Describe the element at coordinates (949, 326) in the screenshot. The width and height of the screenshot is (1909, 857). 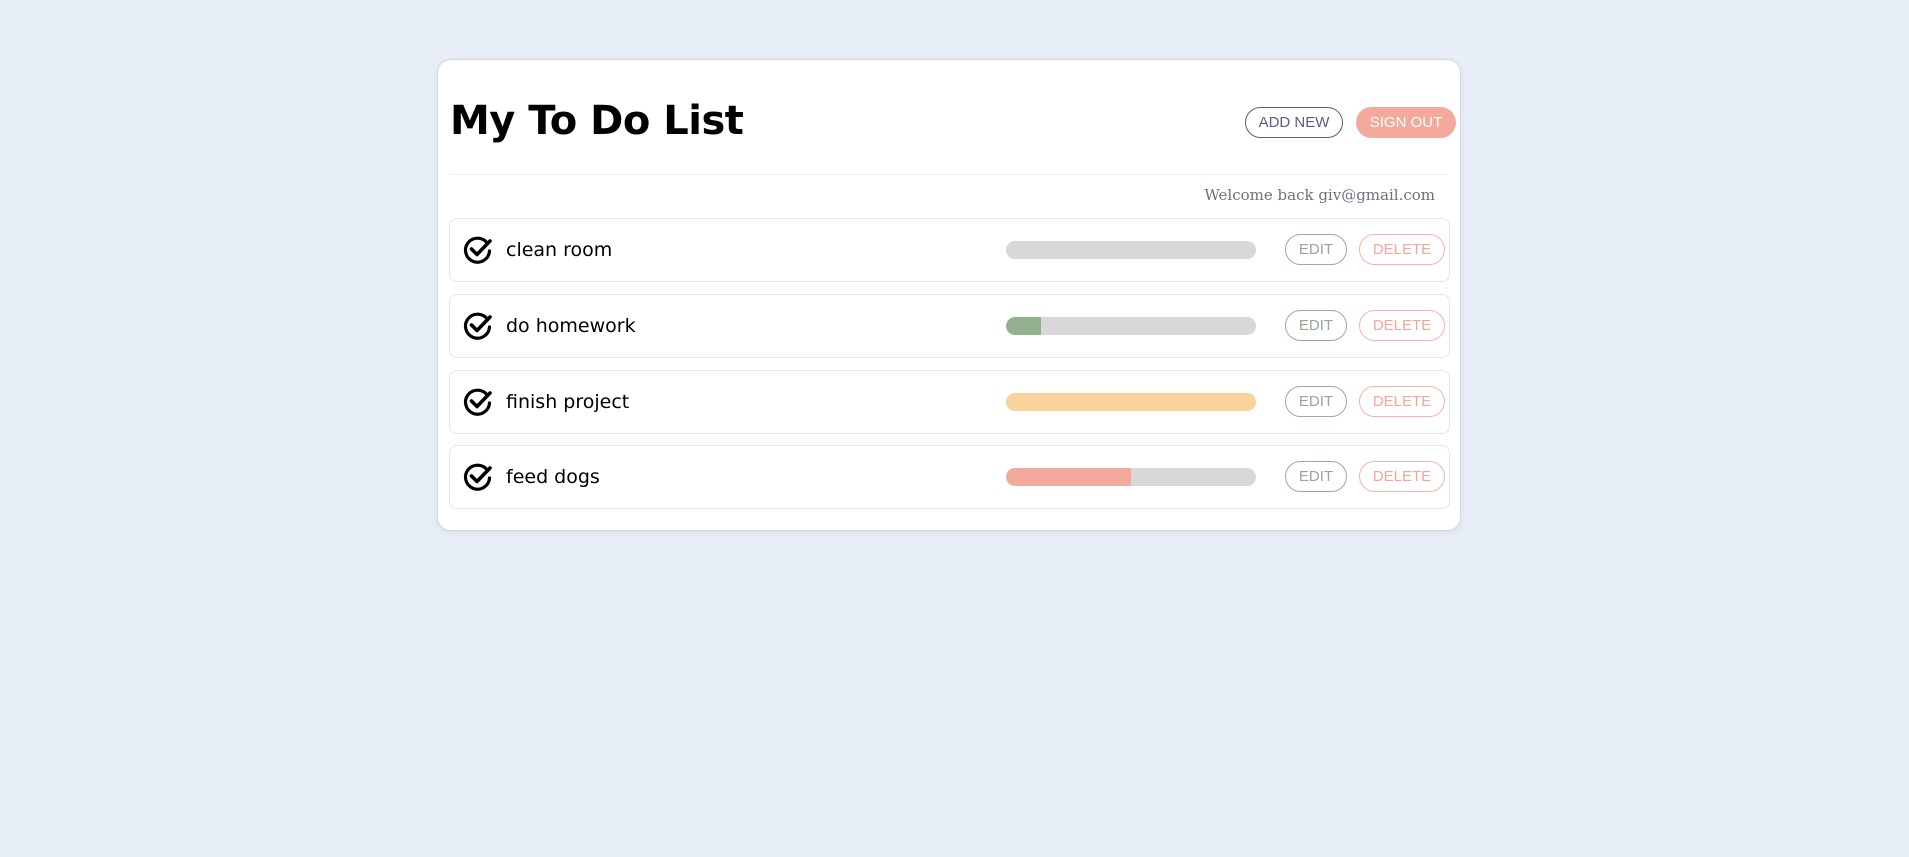
I see `task-row: do homework EDIT DELETE` at that location.